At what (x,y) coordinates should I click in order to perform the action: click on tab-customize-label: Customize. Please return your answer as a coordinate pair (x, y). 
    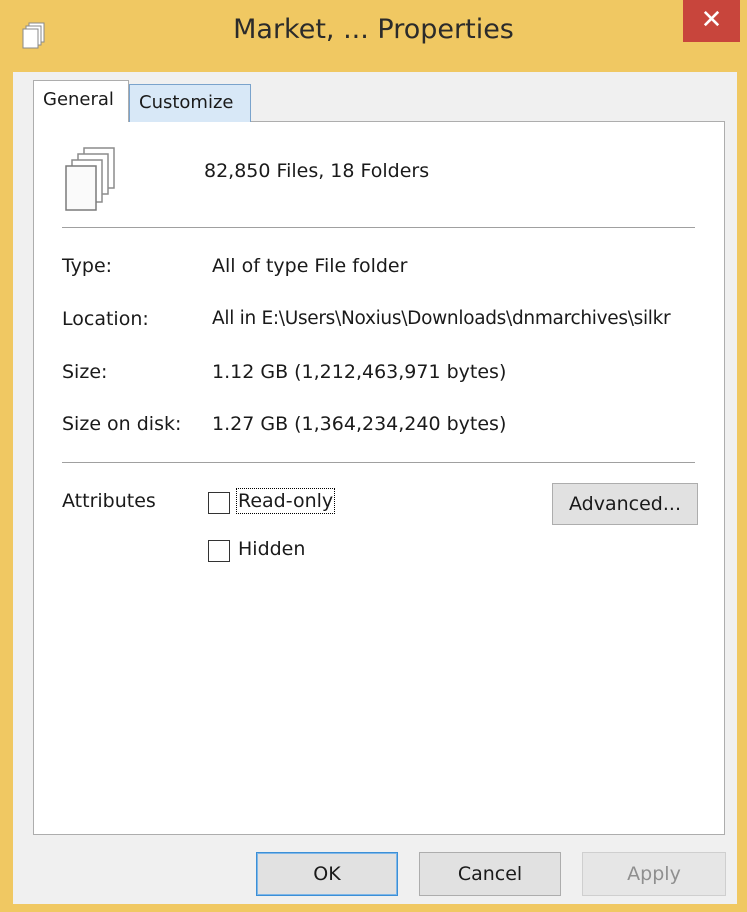
    Looking at the image, I should click on (186, 102).